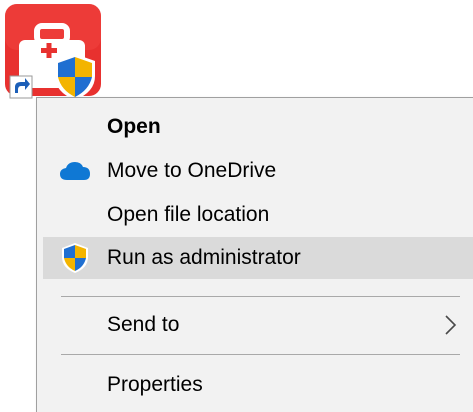 The width and height of the screenshot is (473, 412). I want to click on menu-item-send-to-label: Send to, so click(143, 324).